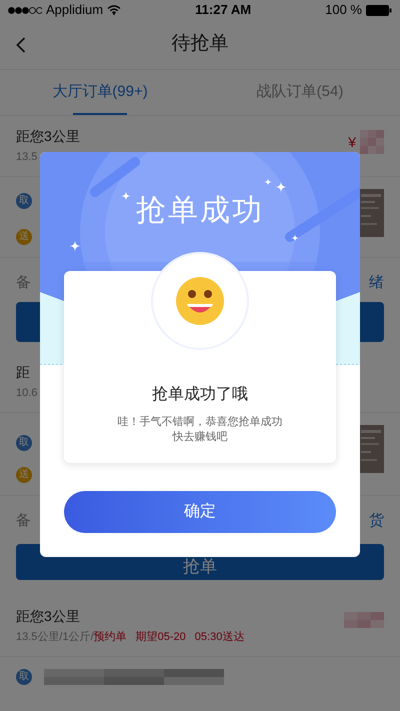  Describe the element at coordinates (21, 45) in the screenshot. I see `back-icon` at that location.